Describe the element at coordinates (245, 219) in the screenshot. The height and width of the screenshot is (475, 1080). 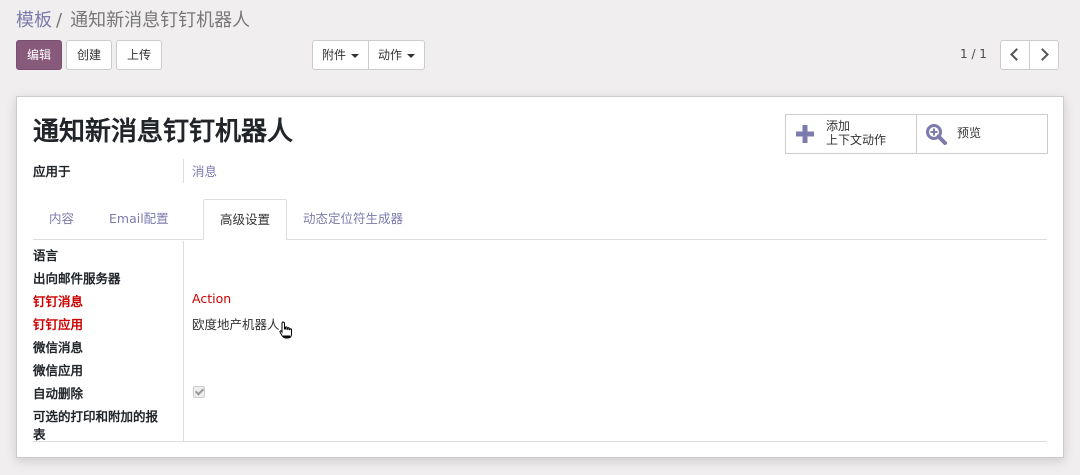
I see `tab-advanced-settings: 高级设置` at that location.